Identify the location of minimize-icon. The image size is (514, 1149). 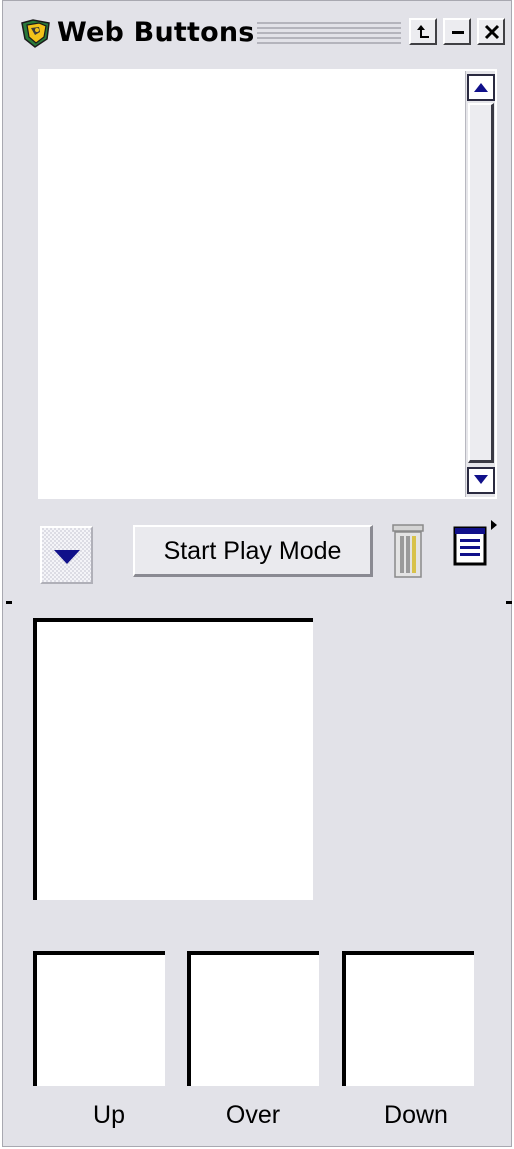
(458, 32).